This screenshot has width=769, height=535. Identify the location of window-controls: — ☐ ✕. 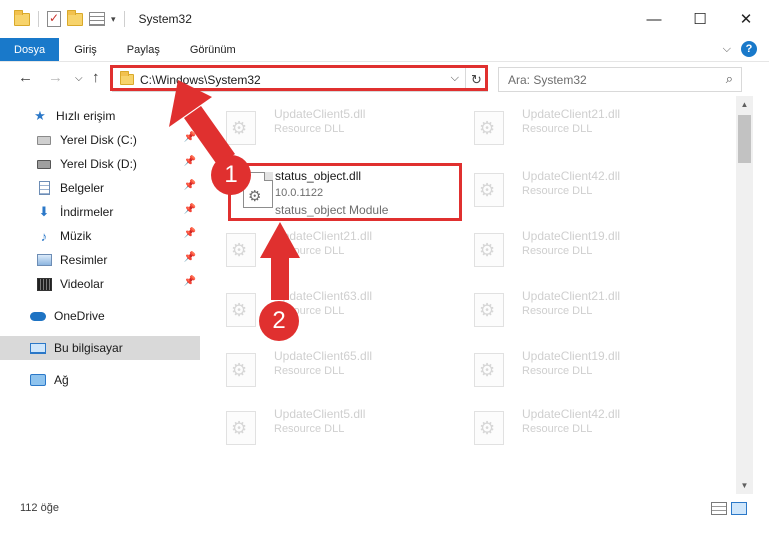
(700, 19).